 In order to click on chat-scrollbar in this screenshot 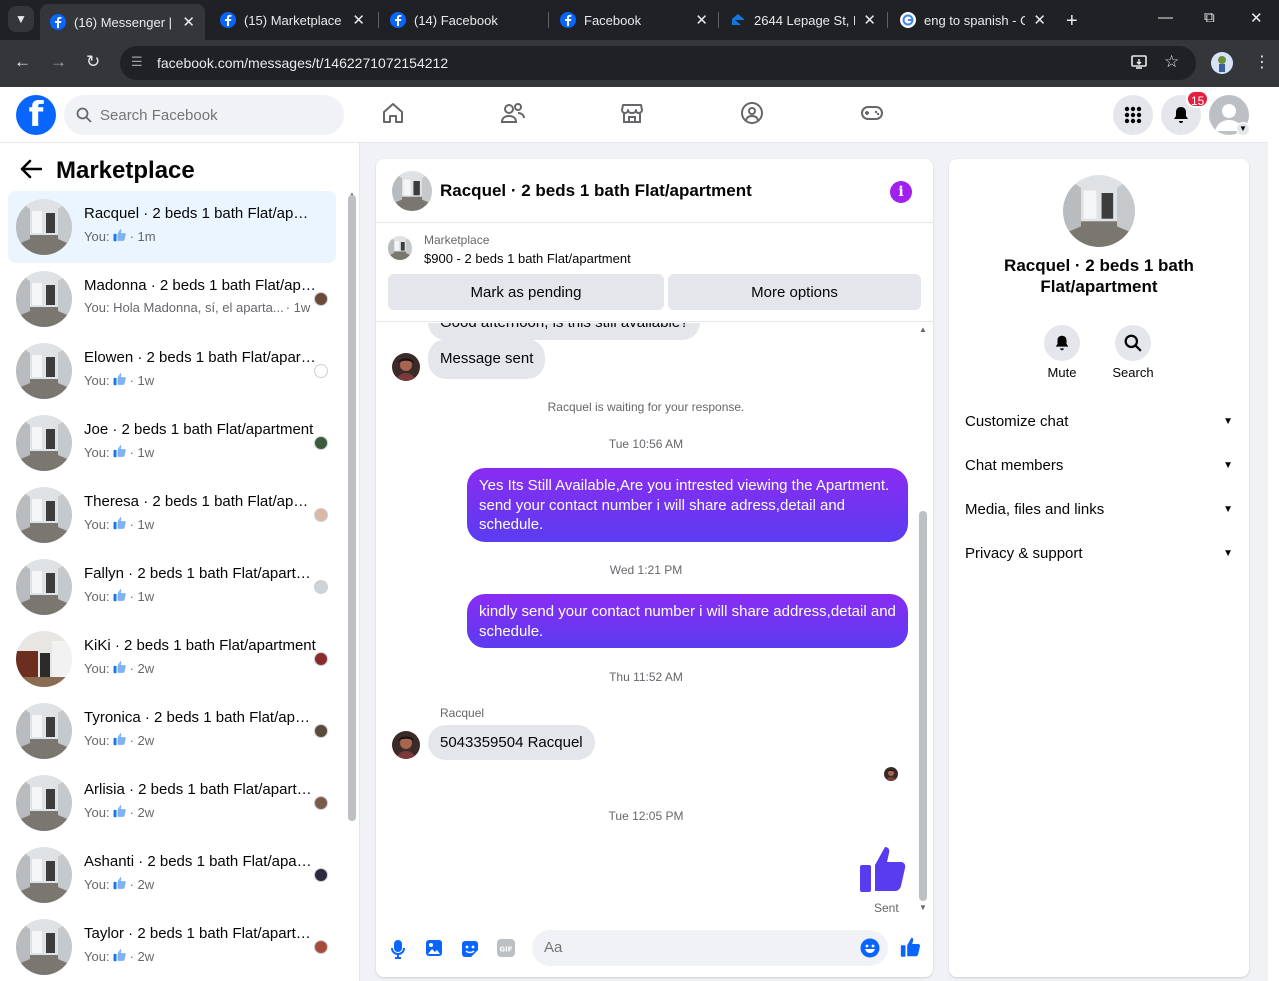, I will do `click(923, 706)`.